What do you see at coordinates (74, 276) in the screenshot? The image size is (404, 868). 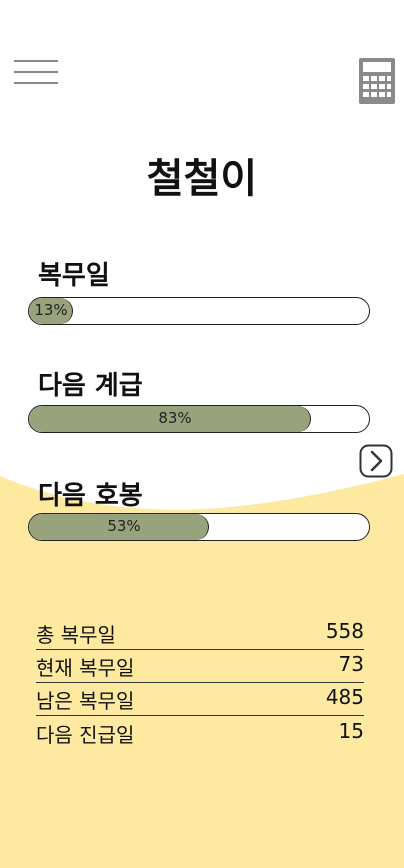 I see `progress-label-service-days: 복무일` at bounding box center [74, 276].